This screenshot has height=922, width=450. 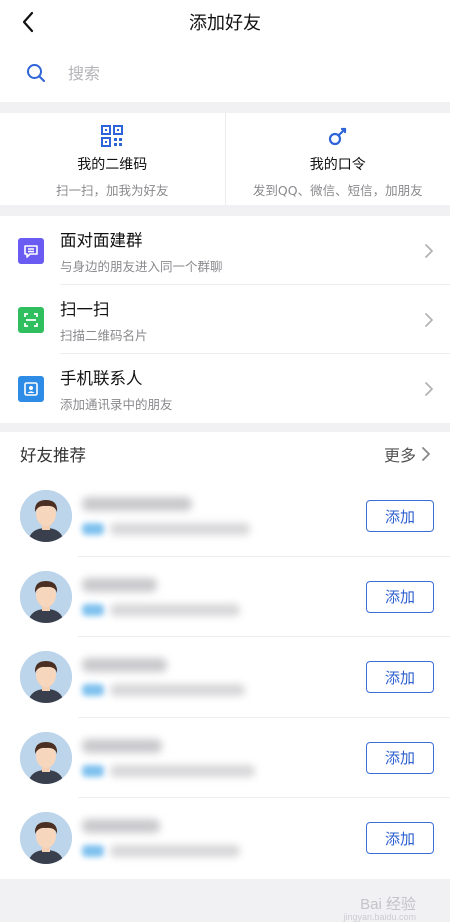 I want to click on qr-code-icon, so click(x=112, y=136).